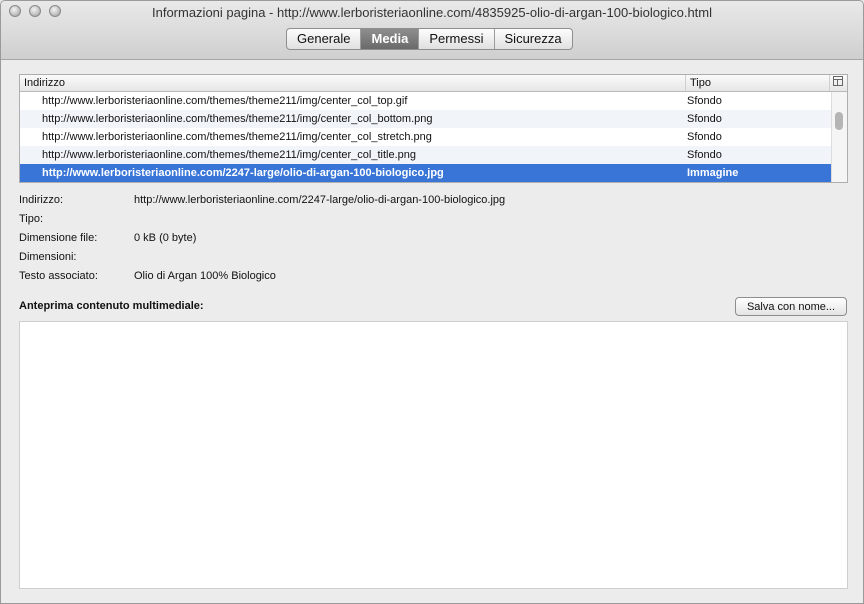 This screenshot has width=864, height=604. What do you see at coordinates (837, 83) in the screenshot?
I see `column-picker-icon` at bounding box center [837, 83].